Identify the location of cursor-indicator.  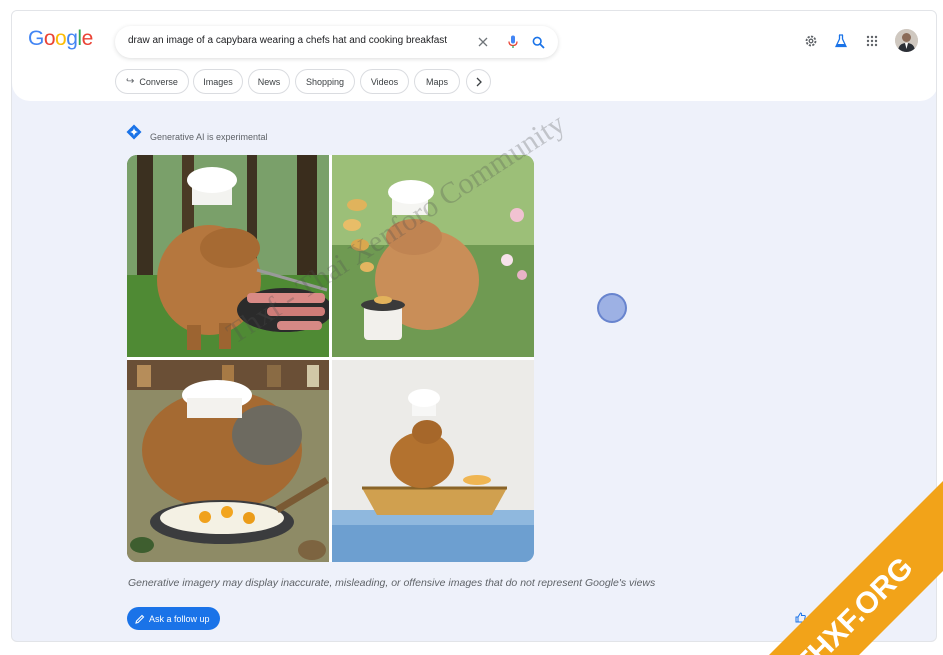
(612, 308).